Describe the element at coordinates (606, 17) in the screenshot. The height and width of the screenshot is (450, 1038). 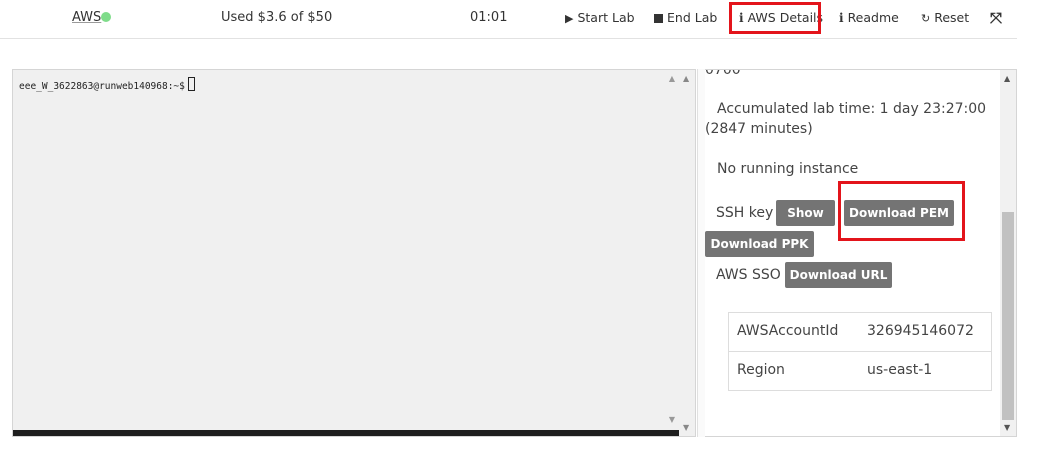
I see `start-lab-label: Start Lab` at that location.